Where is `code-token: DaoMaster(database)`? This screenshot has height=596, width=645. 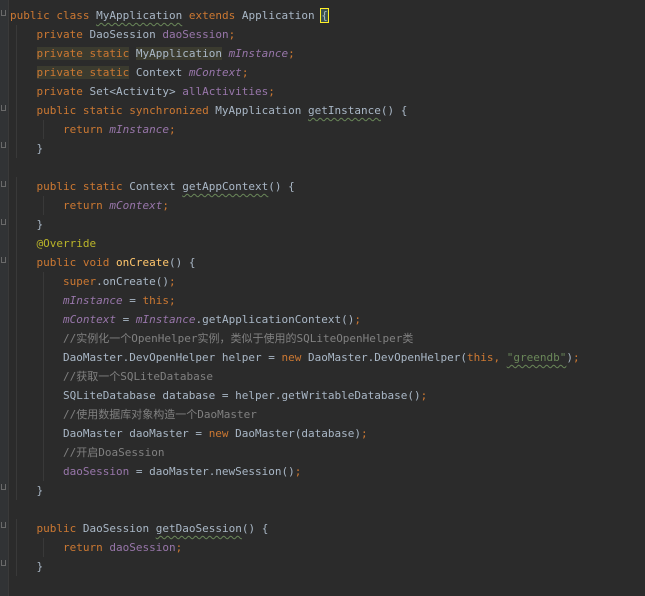 code-token: DaoMaster(database) is located at coordinates (295, 433).